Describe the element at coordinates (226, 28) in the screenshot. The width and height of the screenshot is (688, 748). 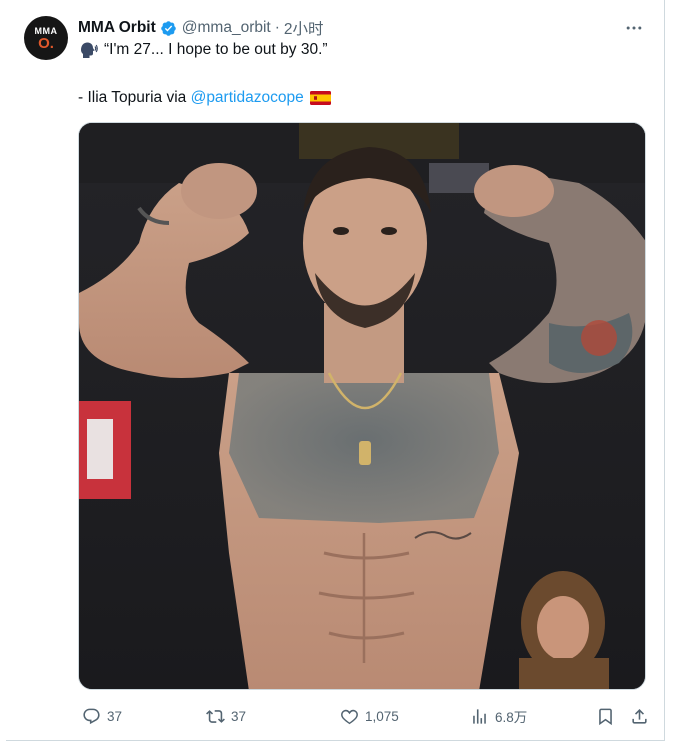
I see `author-handle: @mma_orbit` at that location.